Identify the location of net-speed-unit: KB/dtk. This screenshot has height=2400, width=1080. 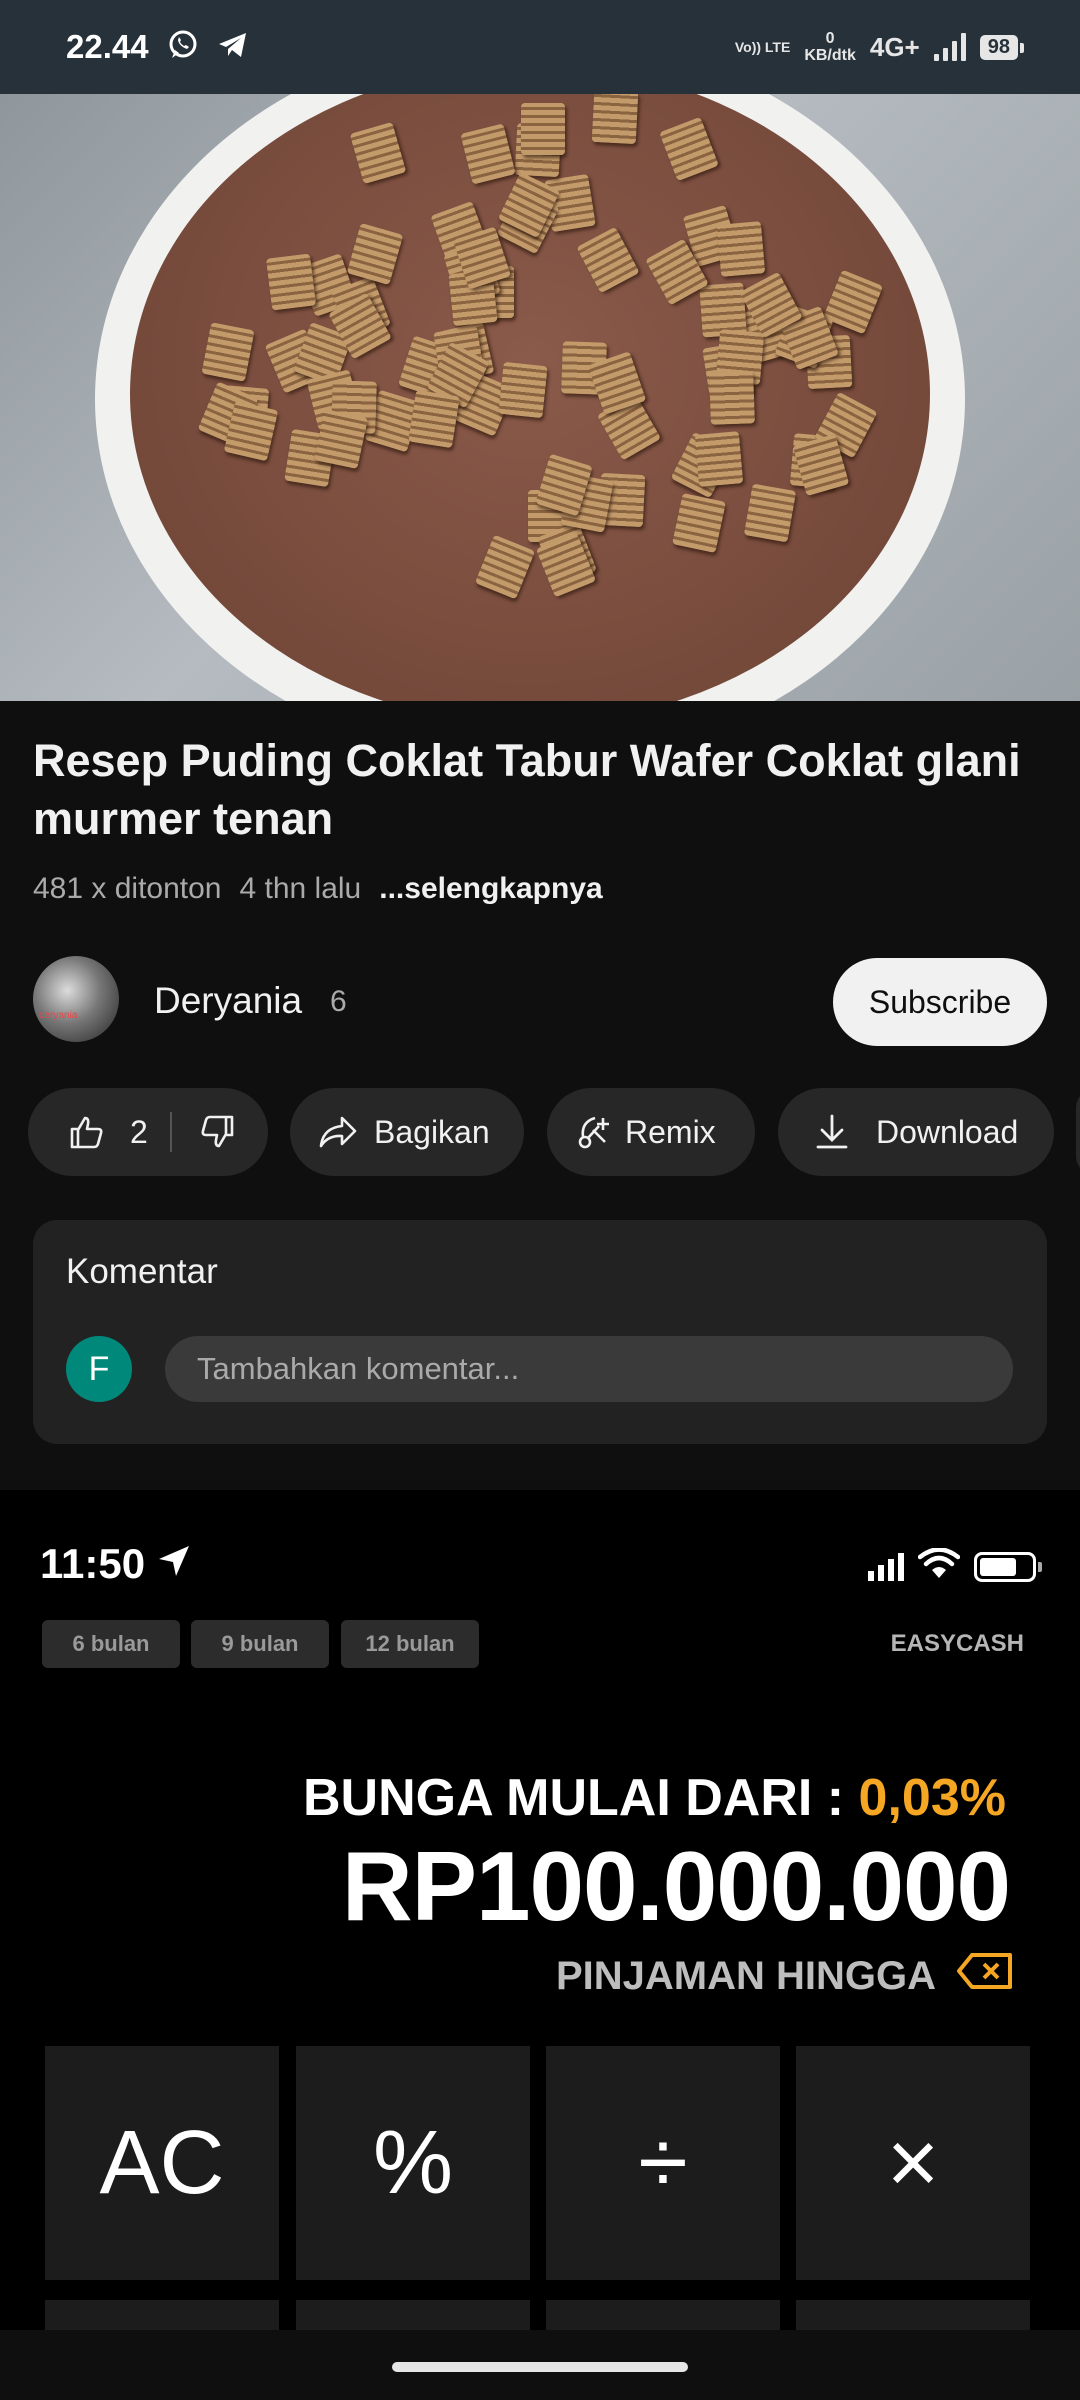
(830, 55).